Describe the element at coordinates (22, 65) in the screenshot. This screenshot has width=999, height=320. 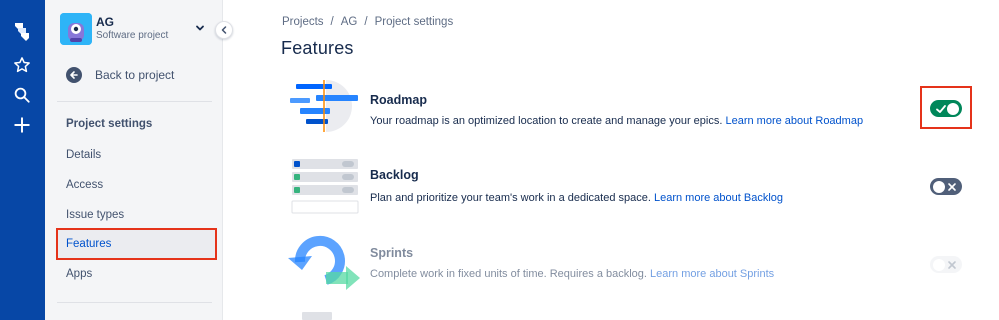
I see `star-icon` at that location.